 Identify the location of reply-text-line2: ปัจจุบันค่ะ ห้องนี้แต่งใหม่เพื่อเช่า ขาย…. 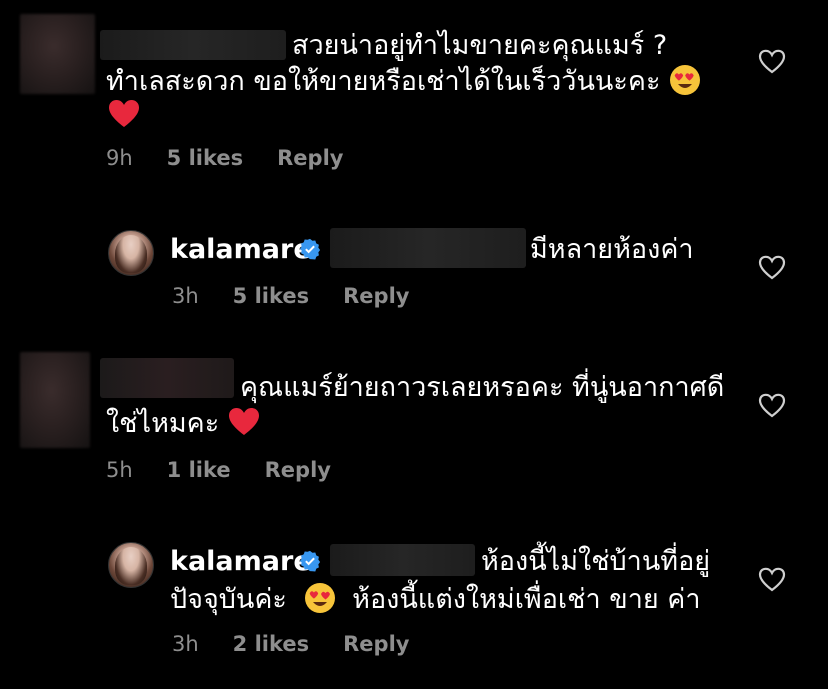
(435, 600).